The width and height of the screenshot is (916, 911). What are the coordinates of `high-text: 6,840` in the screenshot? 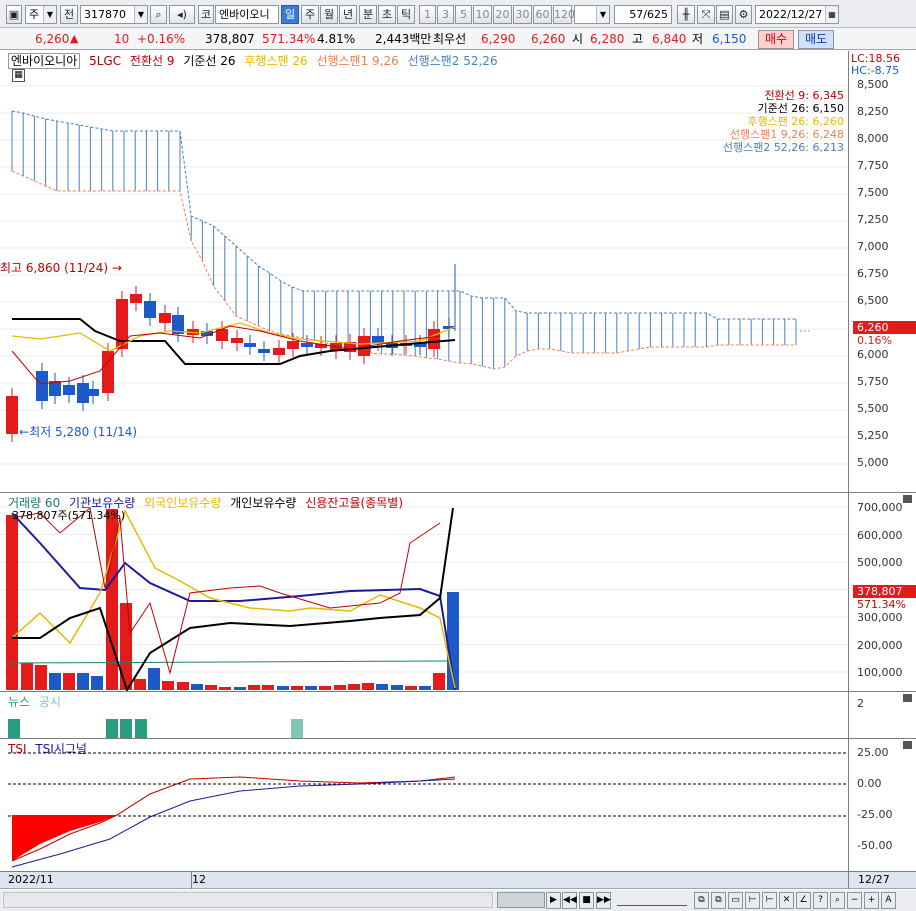 It's located at (669, 39).